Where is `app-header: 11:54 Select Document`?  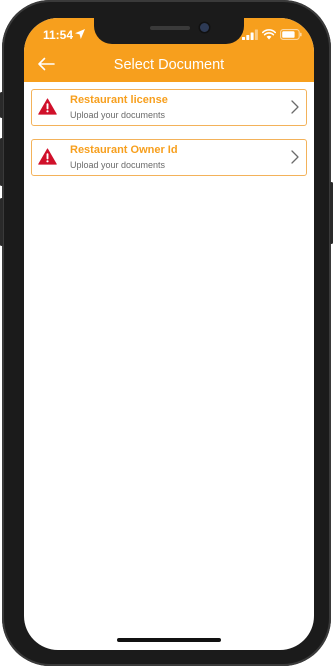 app-header: 11:54 Select Document is located at coordinates (169, 50).